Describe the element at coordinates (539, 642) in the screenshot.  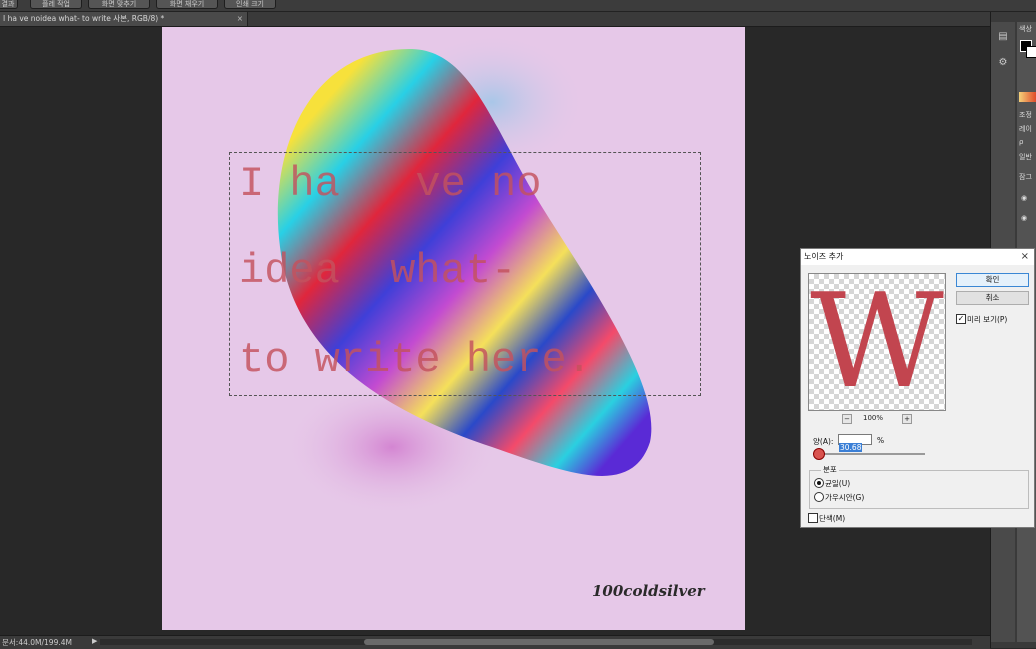
I see `scrollbar-thumb` at that location.